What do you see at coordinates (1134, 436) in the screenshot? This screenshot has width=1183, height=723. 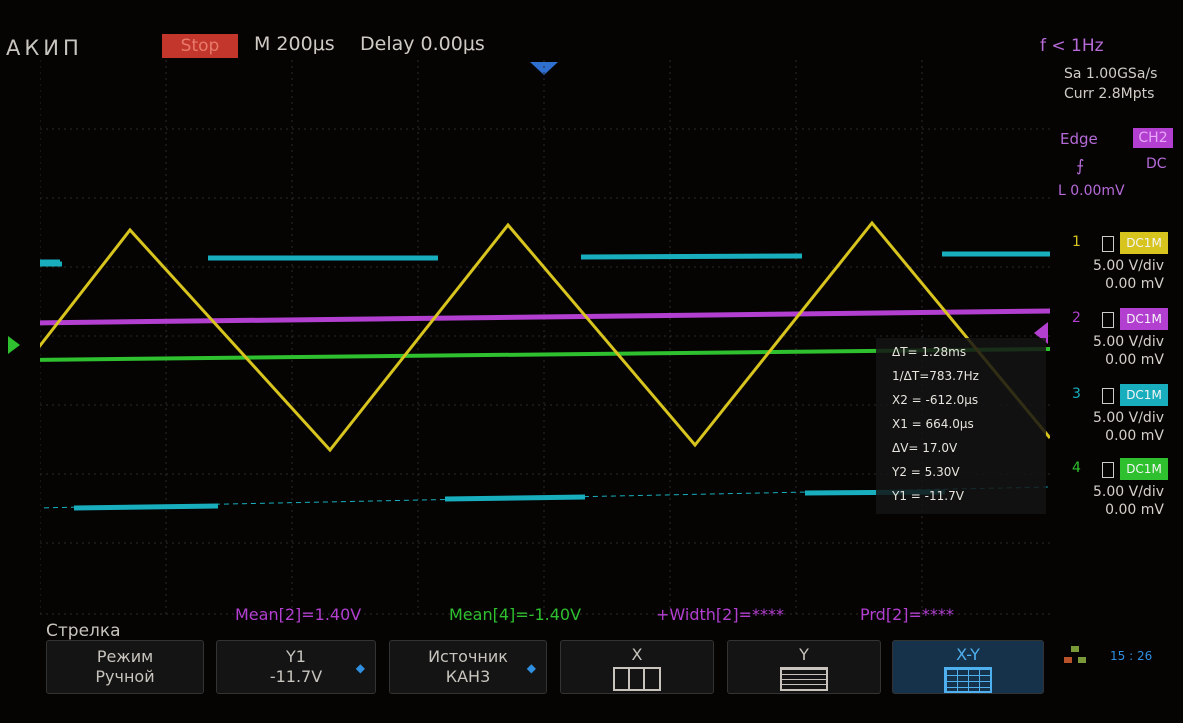 I see `channel-3-offset: 0.00 mV` at bounding box center [1134, 436].